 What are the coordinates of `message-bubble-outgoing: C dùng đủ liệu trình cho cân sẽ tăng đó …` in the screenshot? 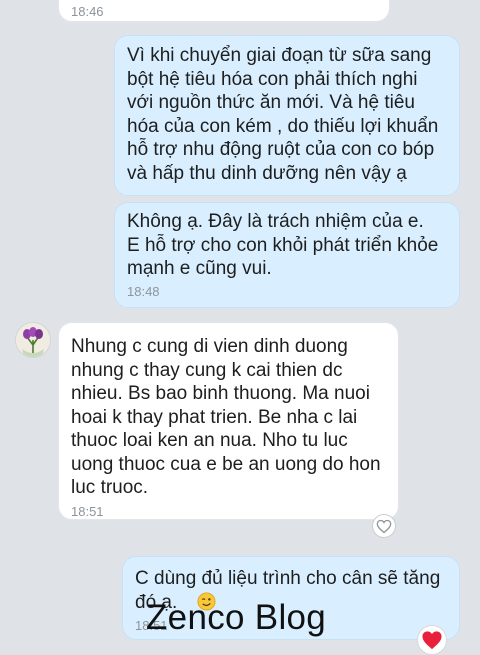 It's located at (291, 598).